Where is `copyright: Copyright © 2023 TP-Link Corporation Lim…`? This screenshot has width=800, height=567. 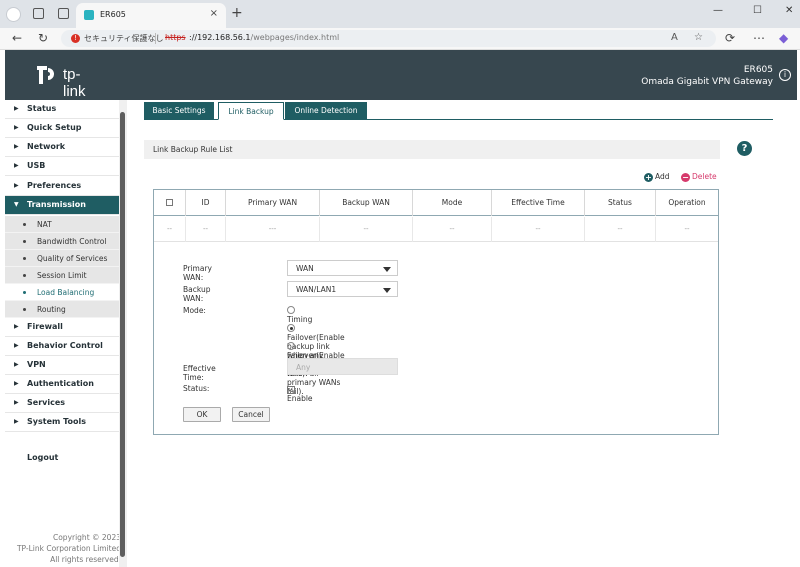
copyright: Copyright © 2023 TP-Link Corporation Lim… is located at coordinates (63, 548).